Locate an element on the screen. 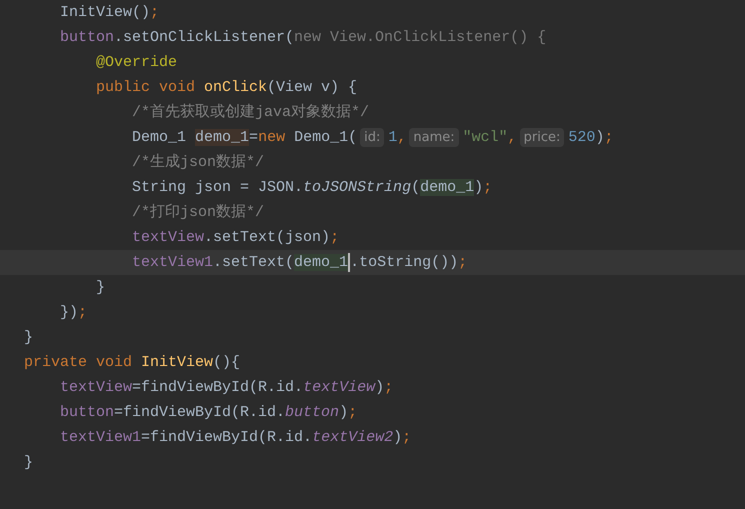 Image resolution: width=745 pixels, height=509 pixels. parameter-hint: id: is located at coordinates (372, 137).